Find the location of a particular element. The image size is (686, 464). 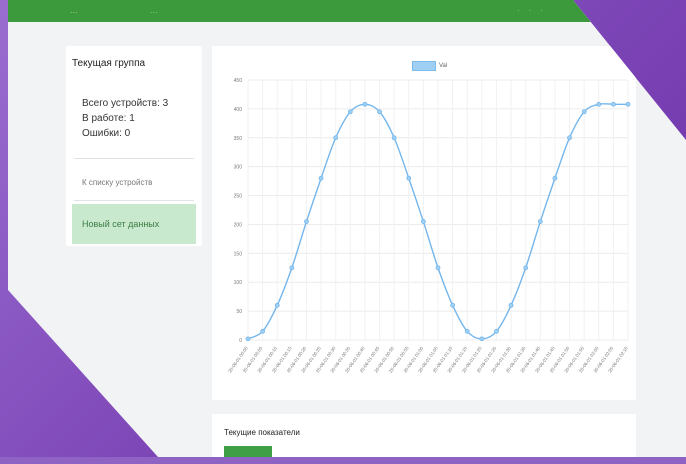

total-devices: Всего устройств: 3 is located at coordinates (125, 103).